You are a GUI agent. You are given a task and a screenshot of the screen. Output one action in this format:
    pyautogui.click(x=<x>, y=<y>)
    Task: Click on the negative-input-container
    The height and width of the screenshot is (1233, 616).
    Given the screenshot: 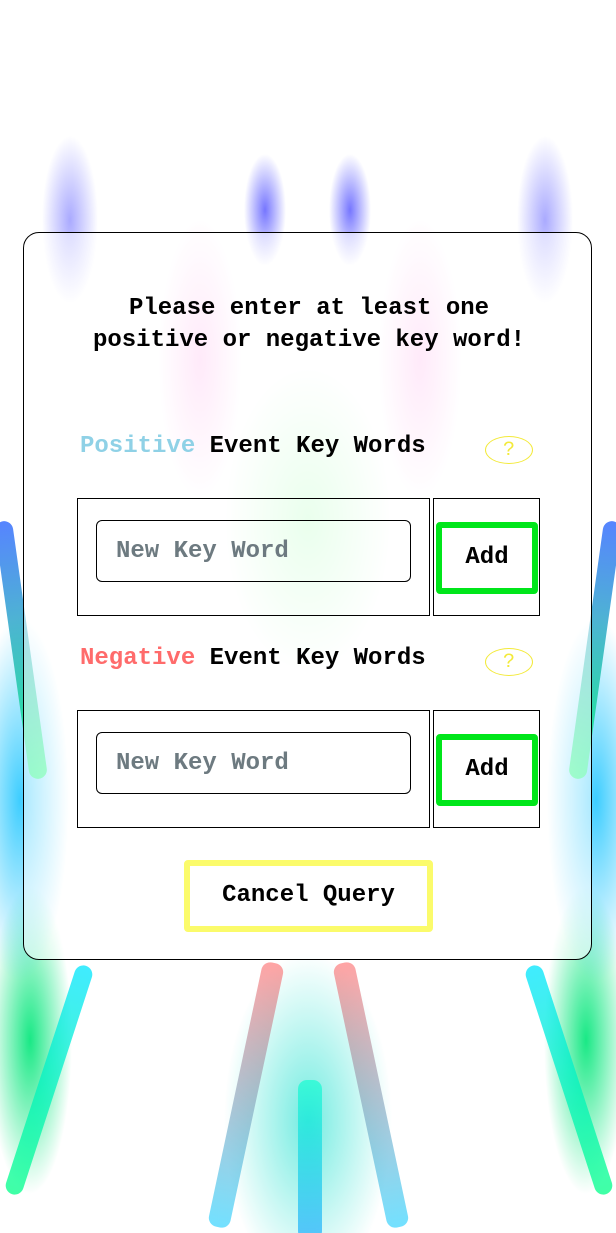 What is the action you would take?
    pyautogui.click(x=253, y=769)
    